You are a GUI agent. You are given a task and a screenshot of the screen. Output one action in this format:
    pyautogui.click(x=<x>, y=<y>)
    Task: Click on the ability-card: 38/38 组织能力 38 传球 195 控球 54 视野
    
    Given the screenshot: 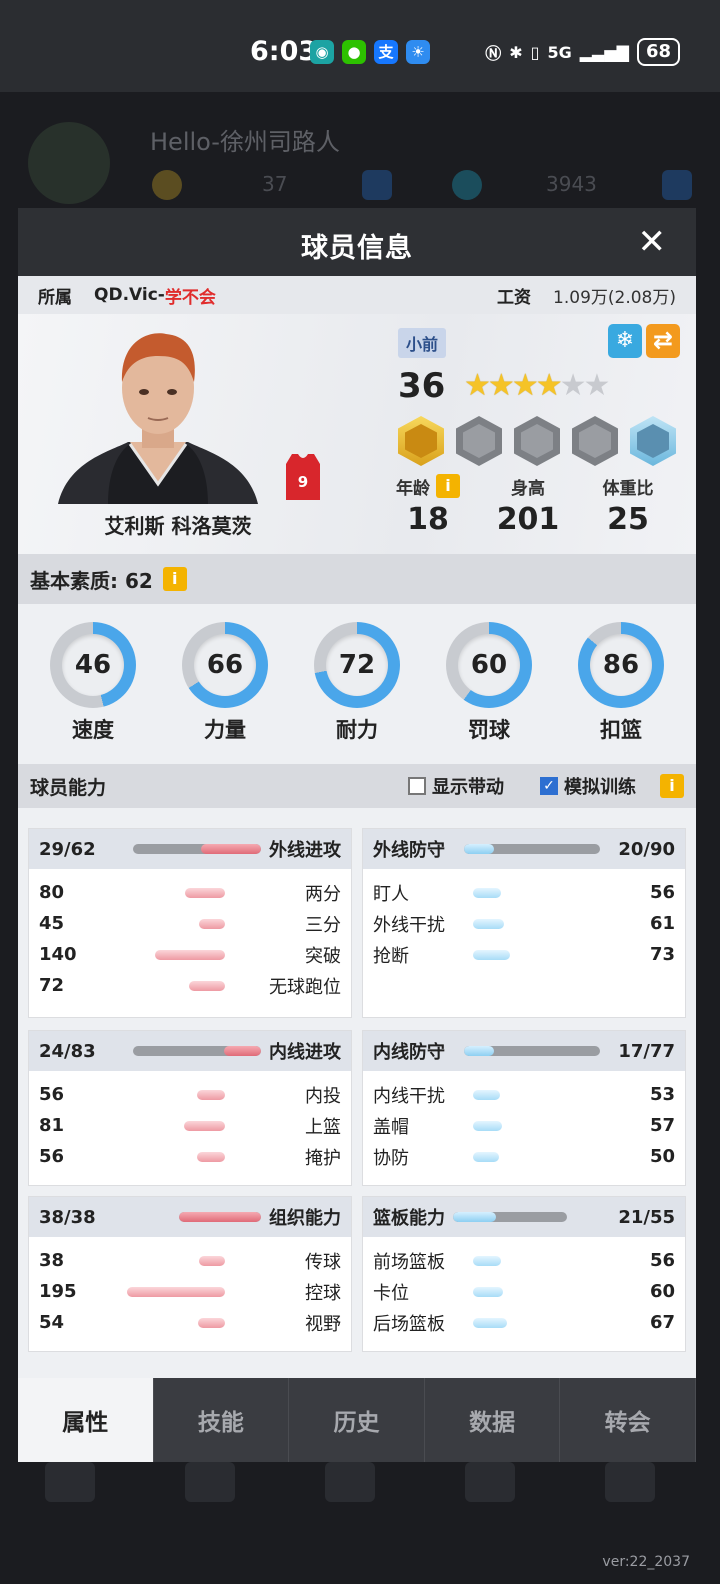 What is the action you would take?
    pyautogui.click(x=190, y=1274)
    